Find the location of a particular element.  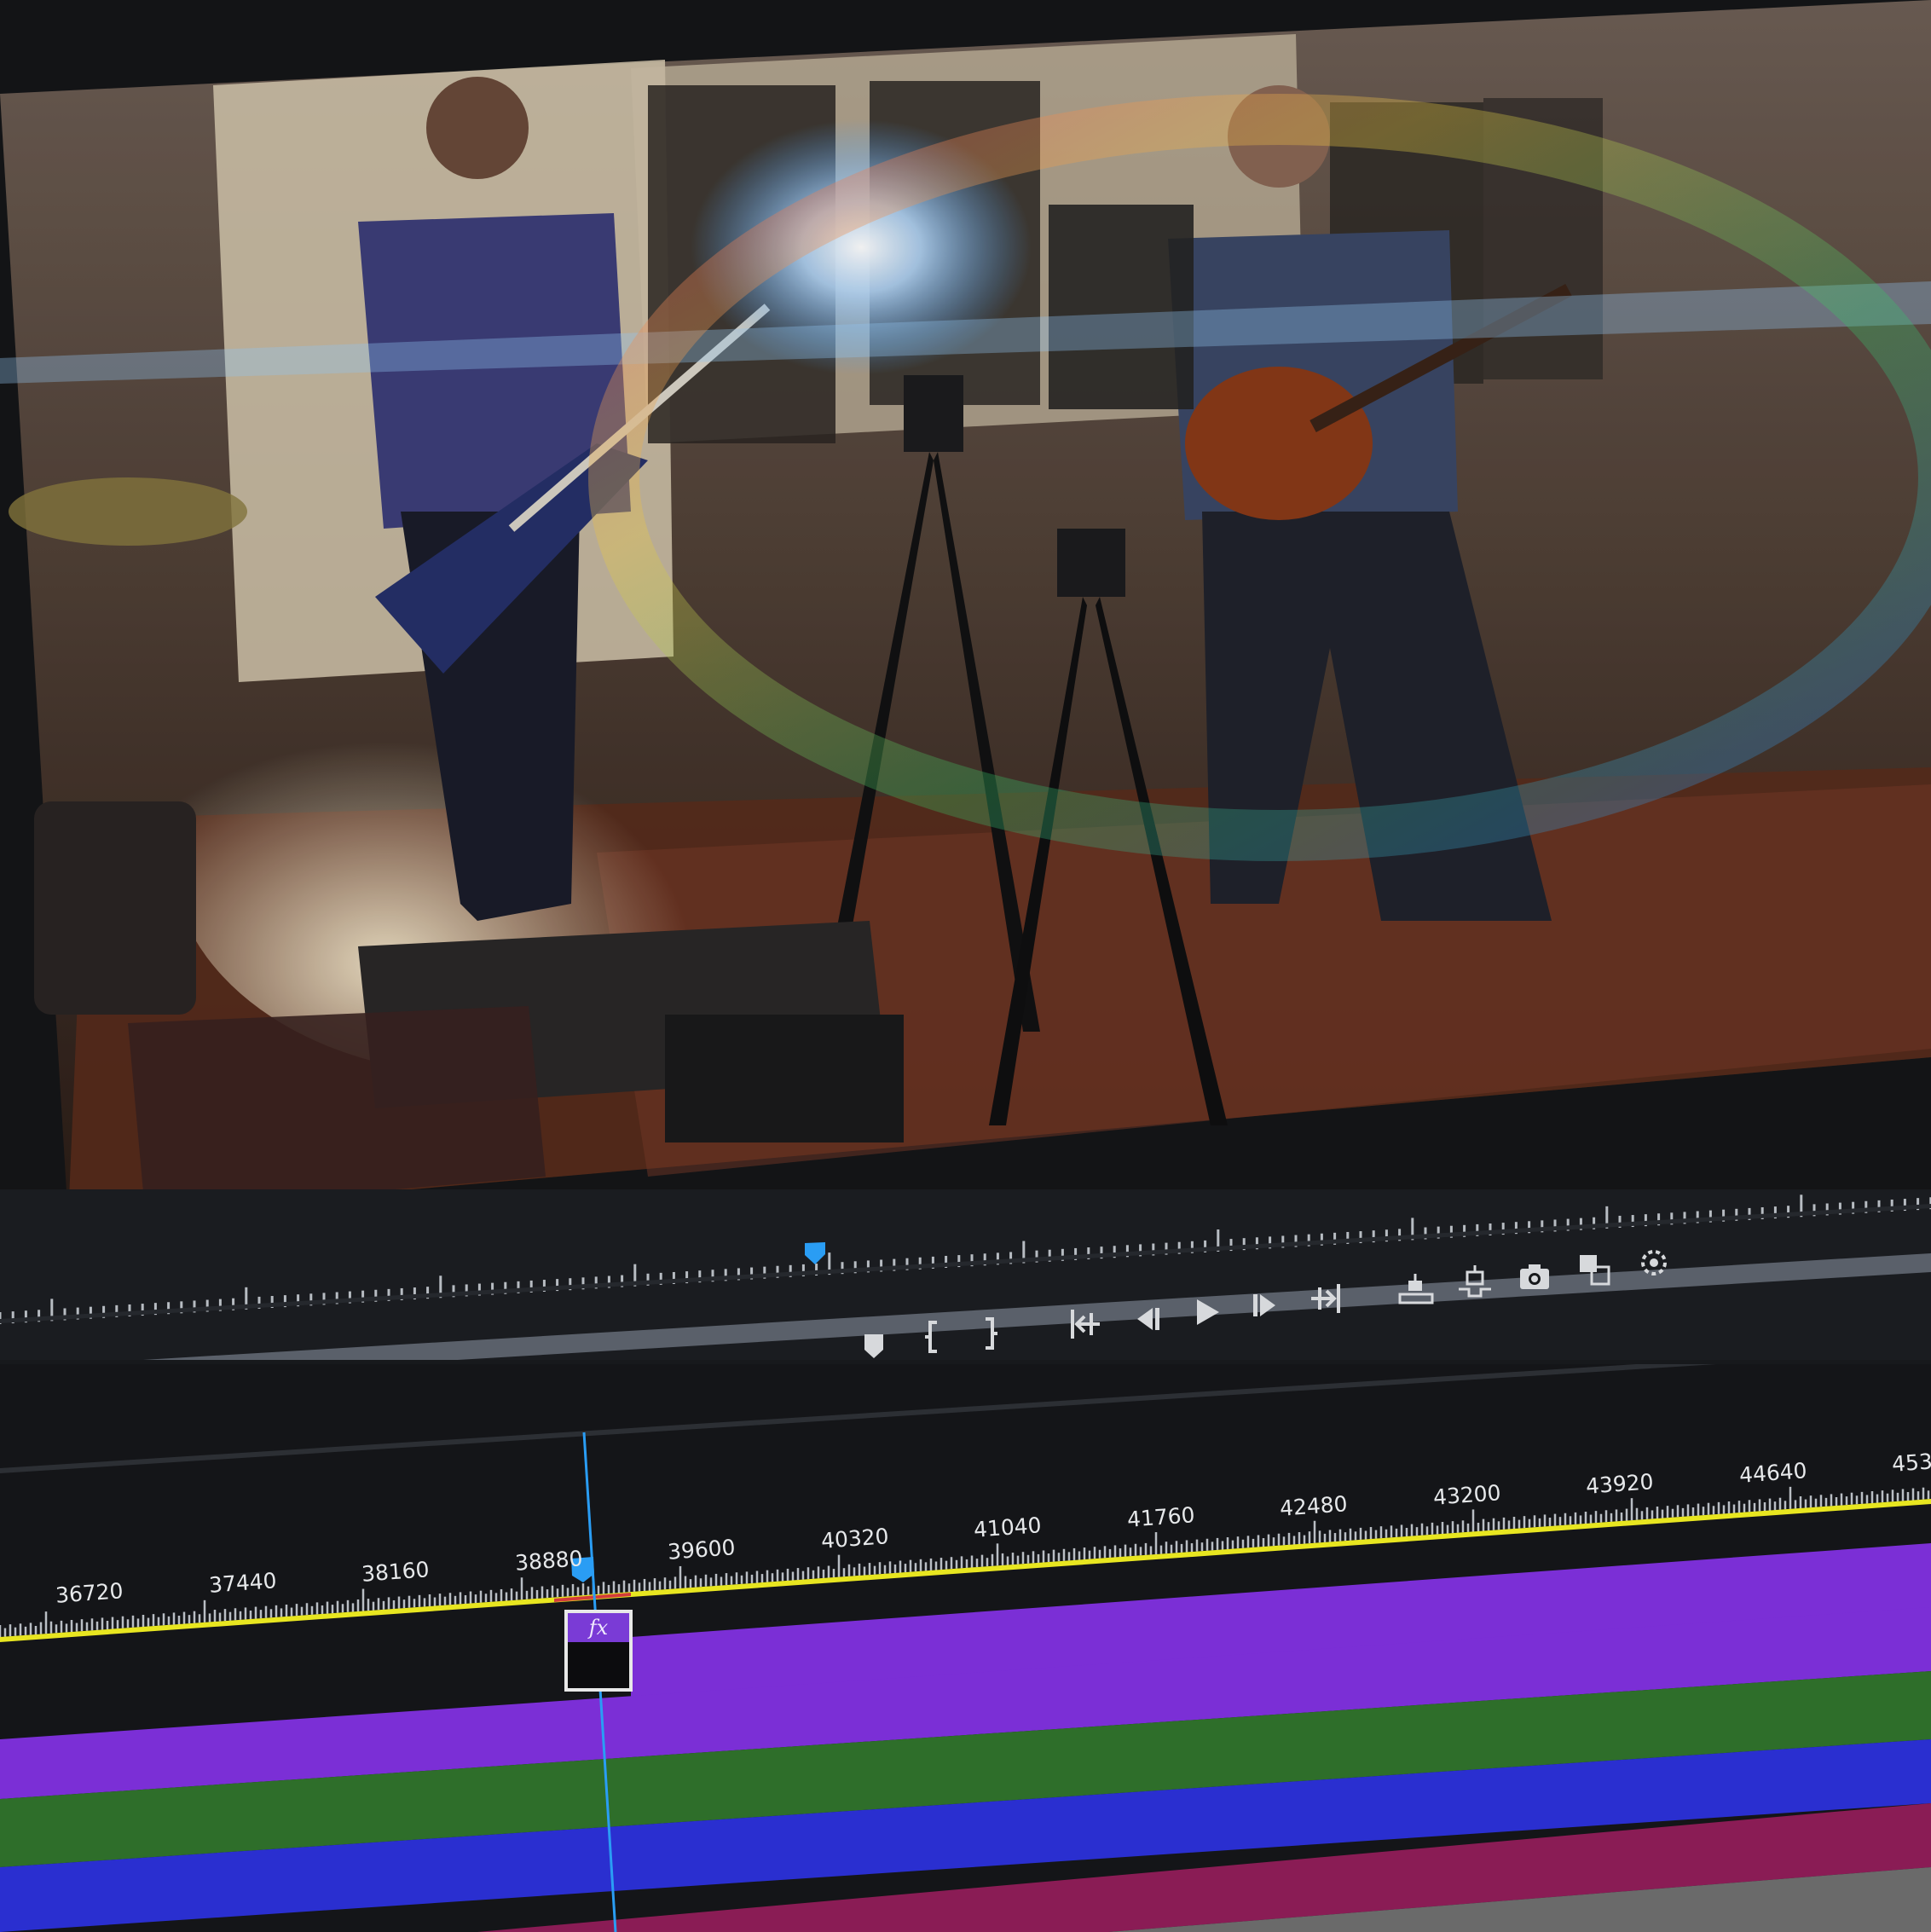

ruler-timecode-label: 44640 is located at coordinates (1772, 1473).